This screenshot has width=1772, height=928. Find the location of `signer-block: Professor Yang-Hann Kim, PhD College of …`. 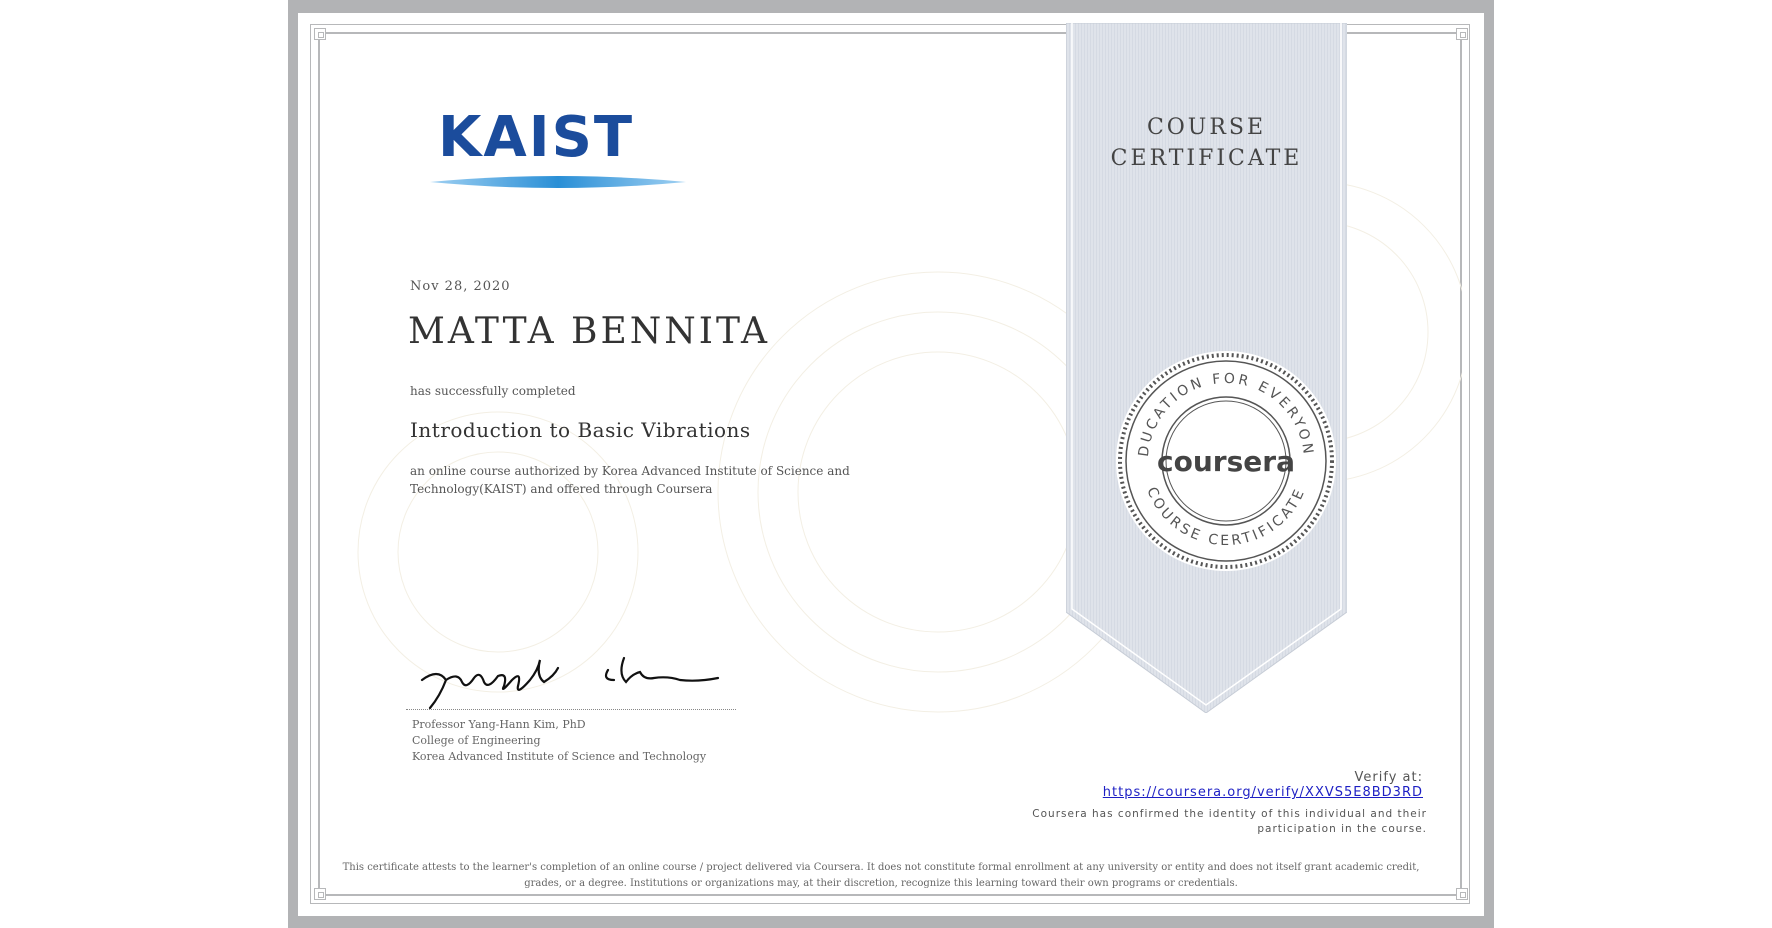

signer-block: Professor Yang-Hann Kim, PhD College of … is located at coordinates (559, 741).